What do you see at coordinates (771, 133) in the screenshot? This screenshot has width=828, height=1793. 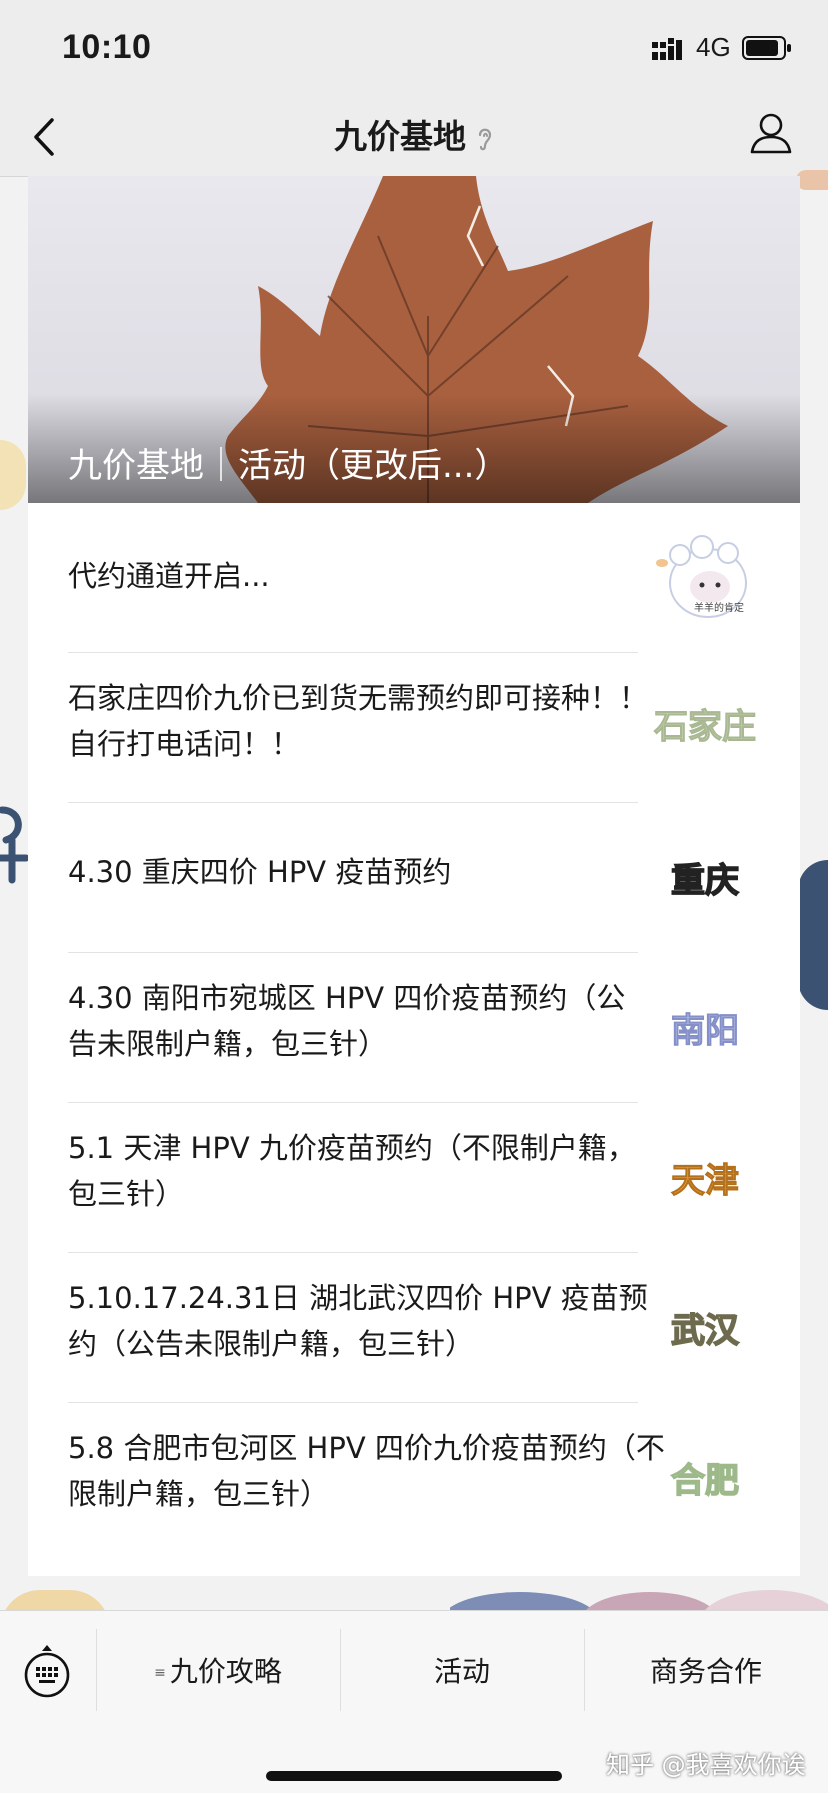 I see `person-icon` at bounding box center [771, 133].